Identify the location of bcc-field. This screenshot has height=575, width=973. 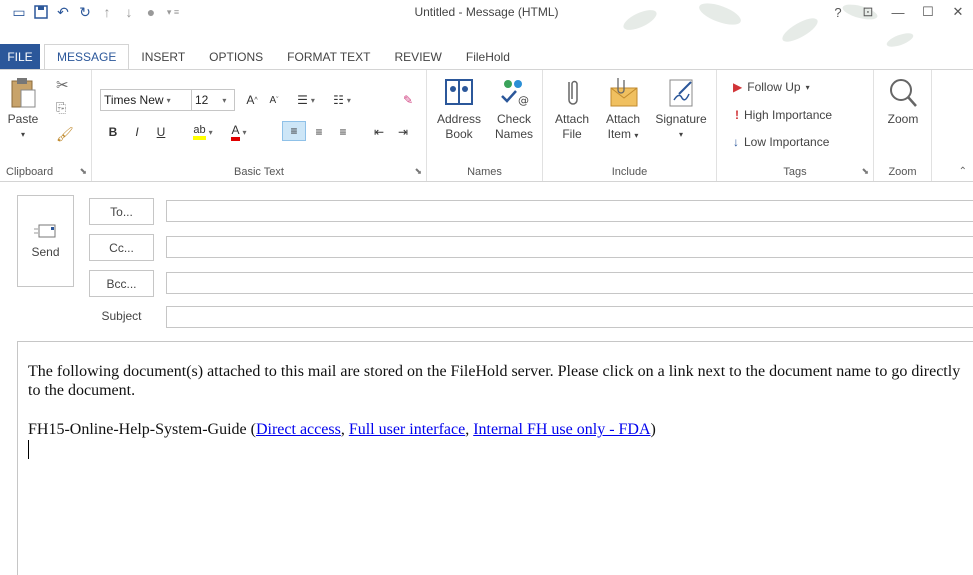
(569, 283).